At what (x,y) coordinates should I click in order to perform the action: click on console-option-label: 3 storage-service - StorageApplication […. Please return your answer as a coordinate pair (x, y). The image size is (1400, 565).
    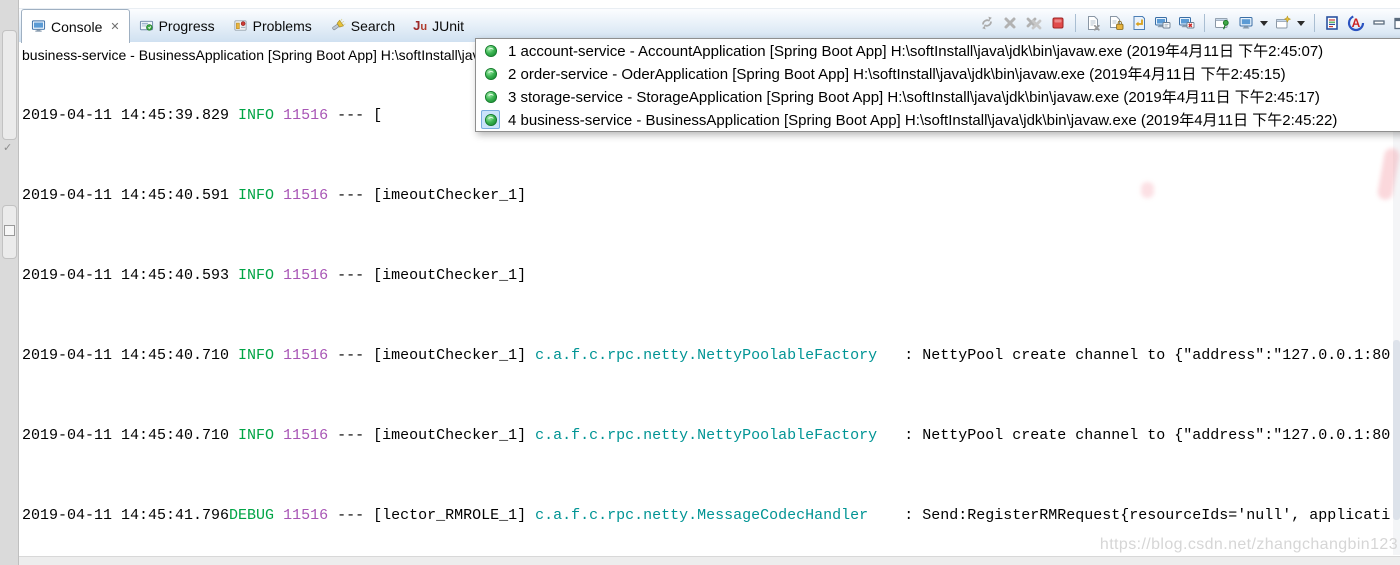
    Looking at the image, I should click on (914, 97).